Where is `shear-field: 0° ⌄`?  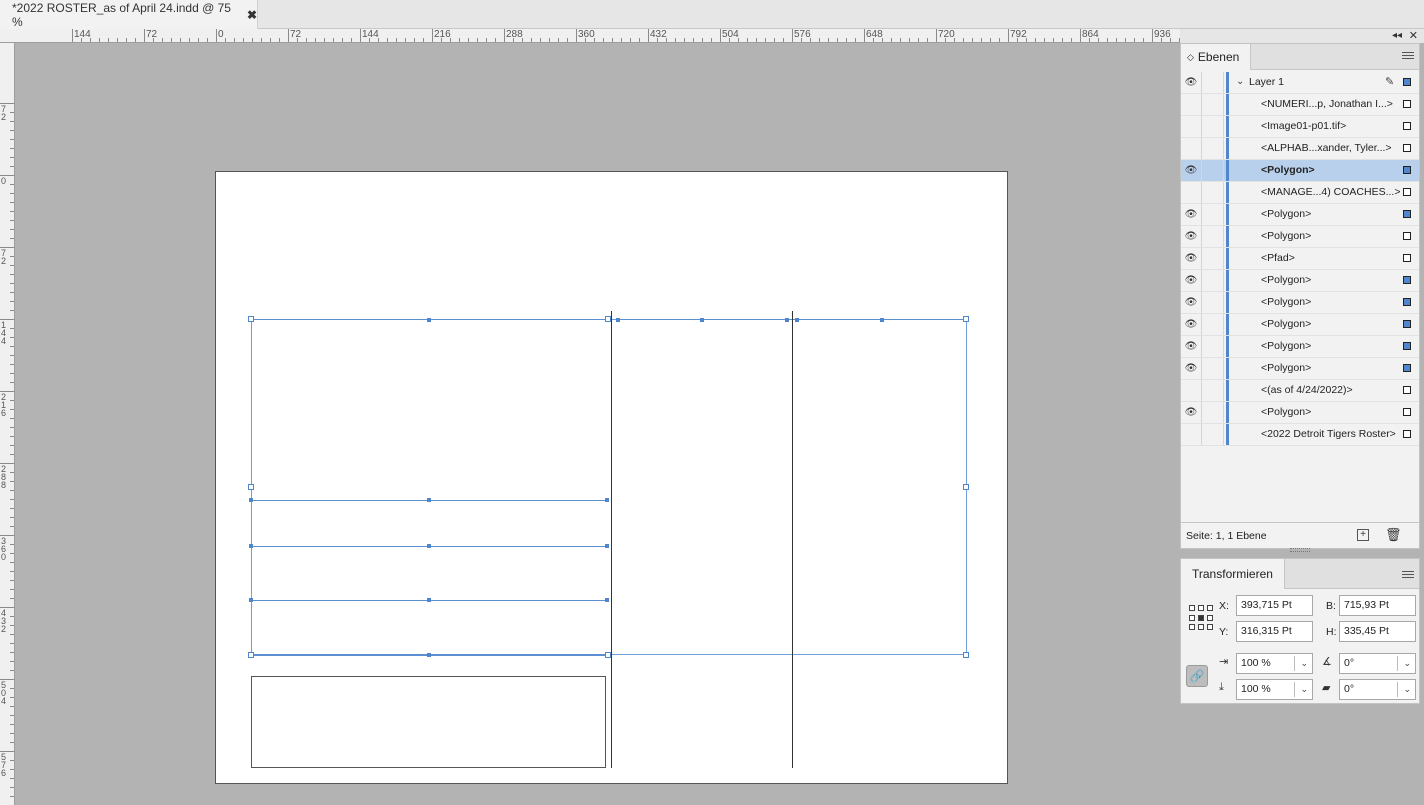
shear-field: 0° ⌄ is located at coordinates (1377, 689).